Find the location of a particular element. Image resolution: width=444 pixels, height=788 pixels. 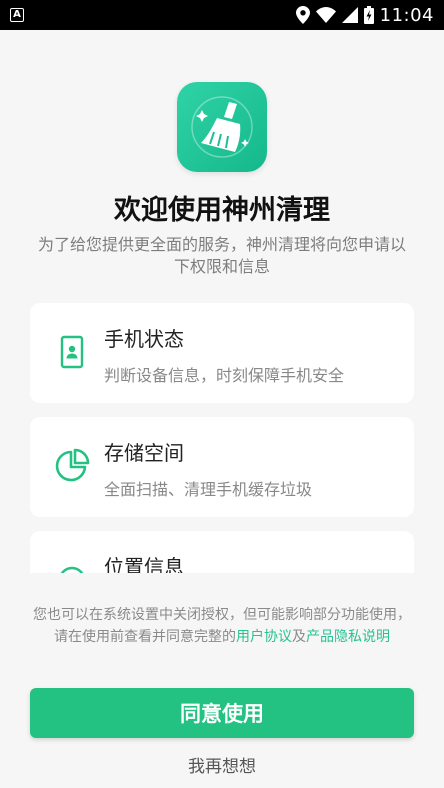

permission-desc: 全面扫描、清理手机缓存垃圾 is located at coordinates (208, 489).